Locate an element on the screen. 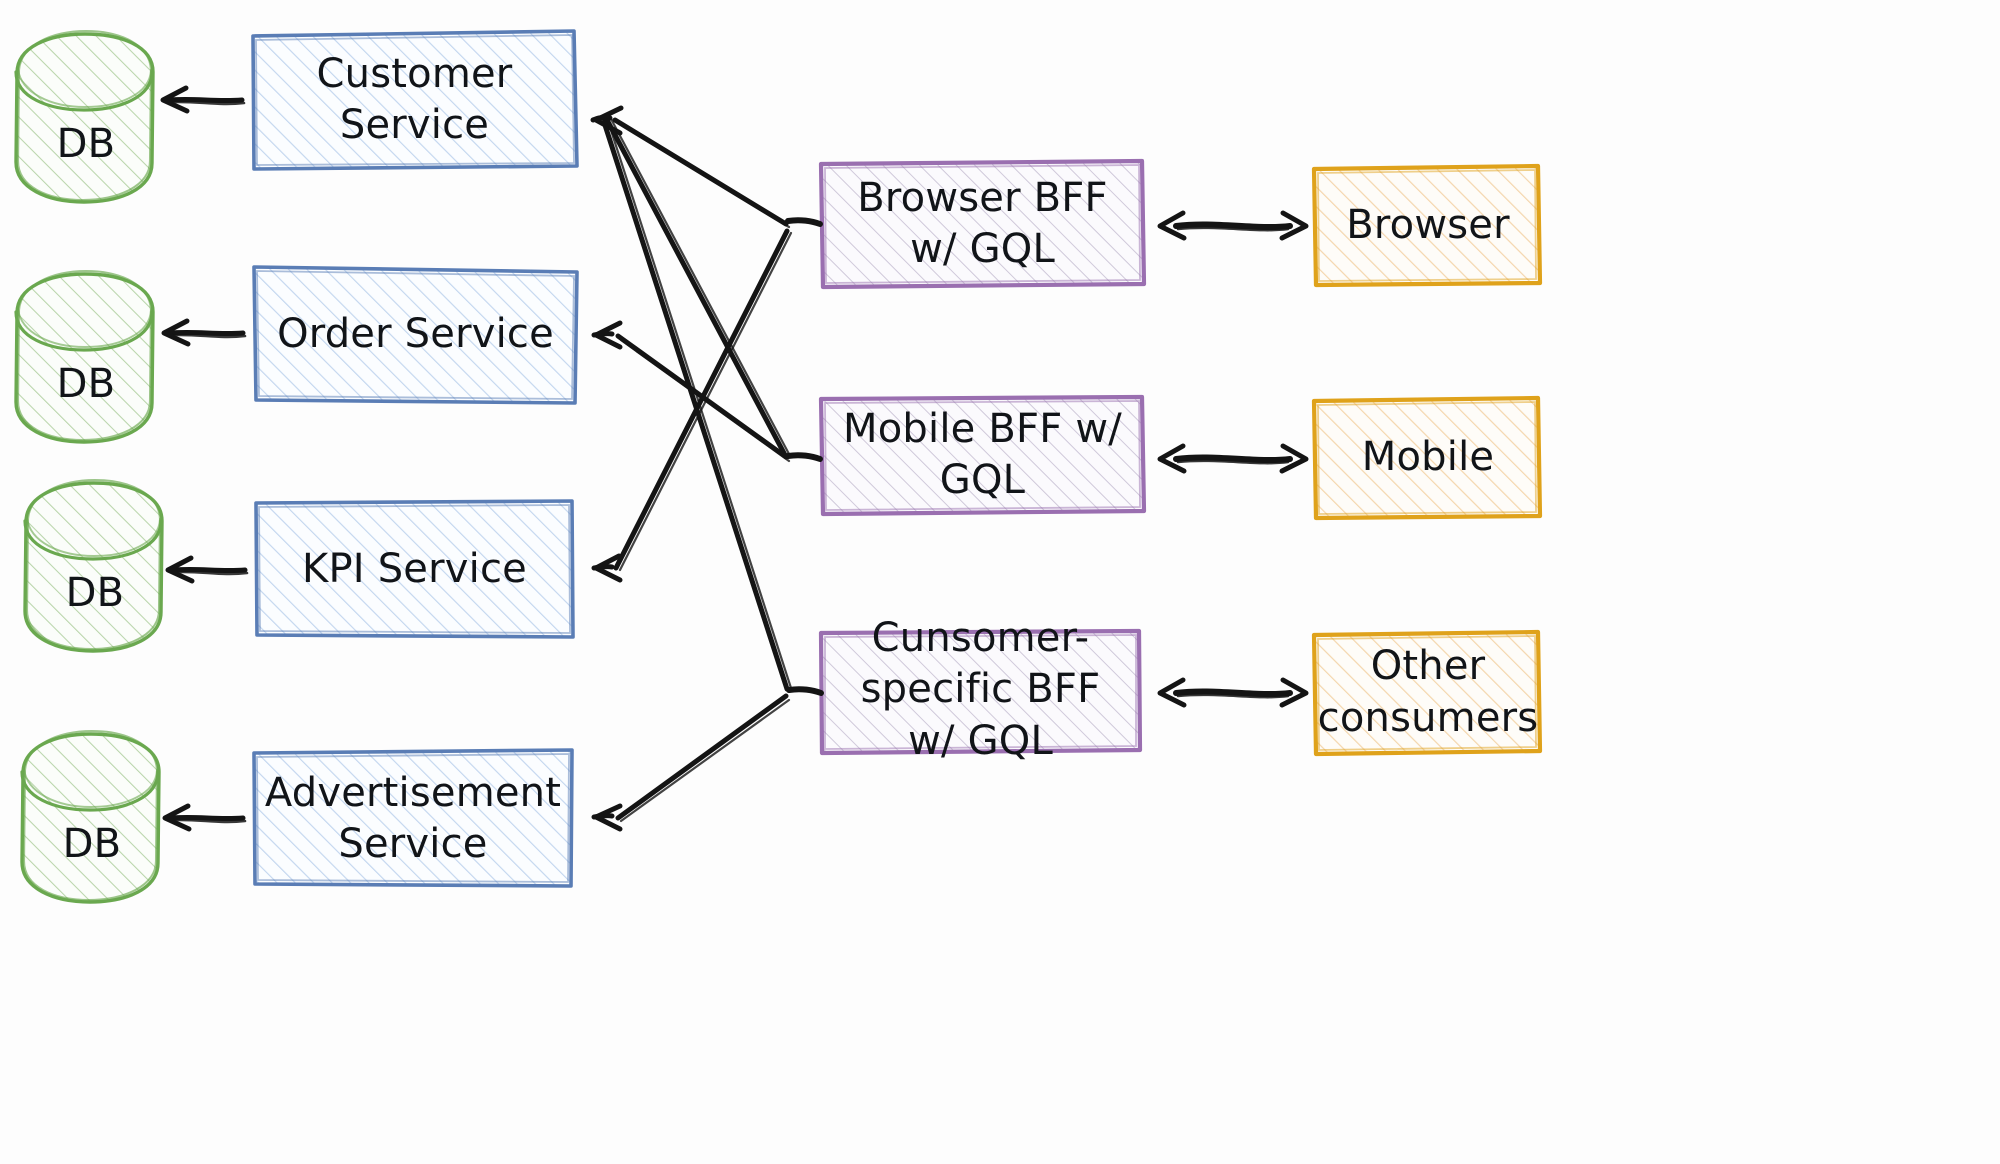 This screenshot has width=2000, height=1164. arrow-browser-bff-to-browser is located at coordinates (1233, 225).